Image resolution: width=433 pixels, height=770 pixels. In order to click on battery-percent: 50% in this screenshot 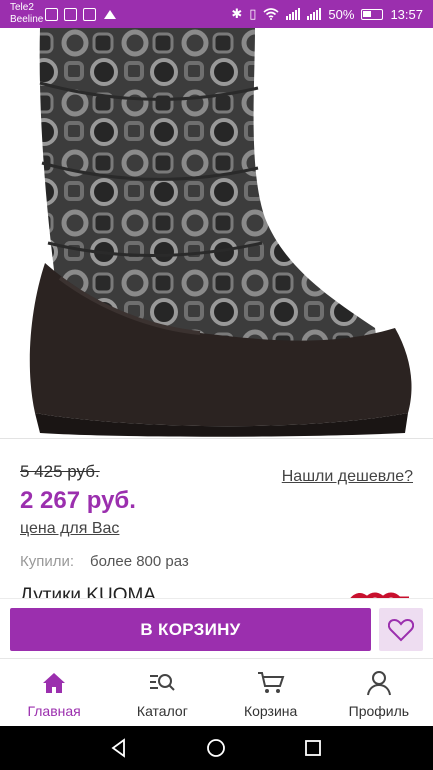, I will do `click(341, 14)`.